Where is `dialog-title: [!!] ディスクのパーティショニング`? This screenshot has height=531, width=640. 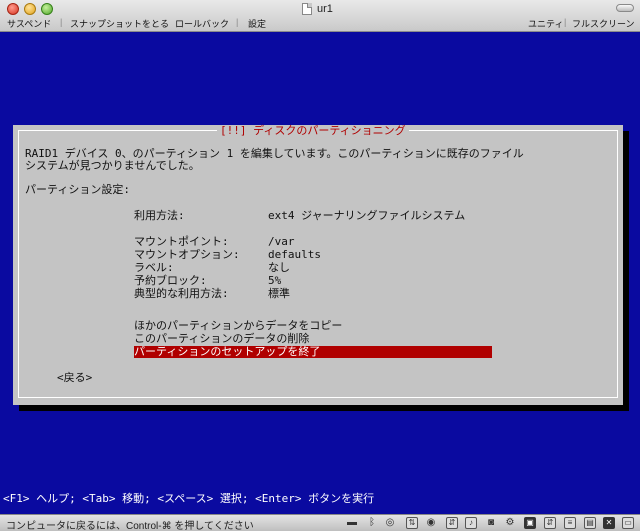 dialog-title: [!!] ディスクのパーティショニング is located at coordinates (313, 131).